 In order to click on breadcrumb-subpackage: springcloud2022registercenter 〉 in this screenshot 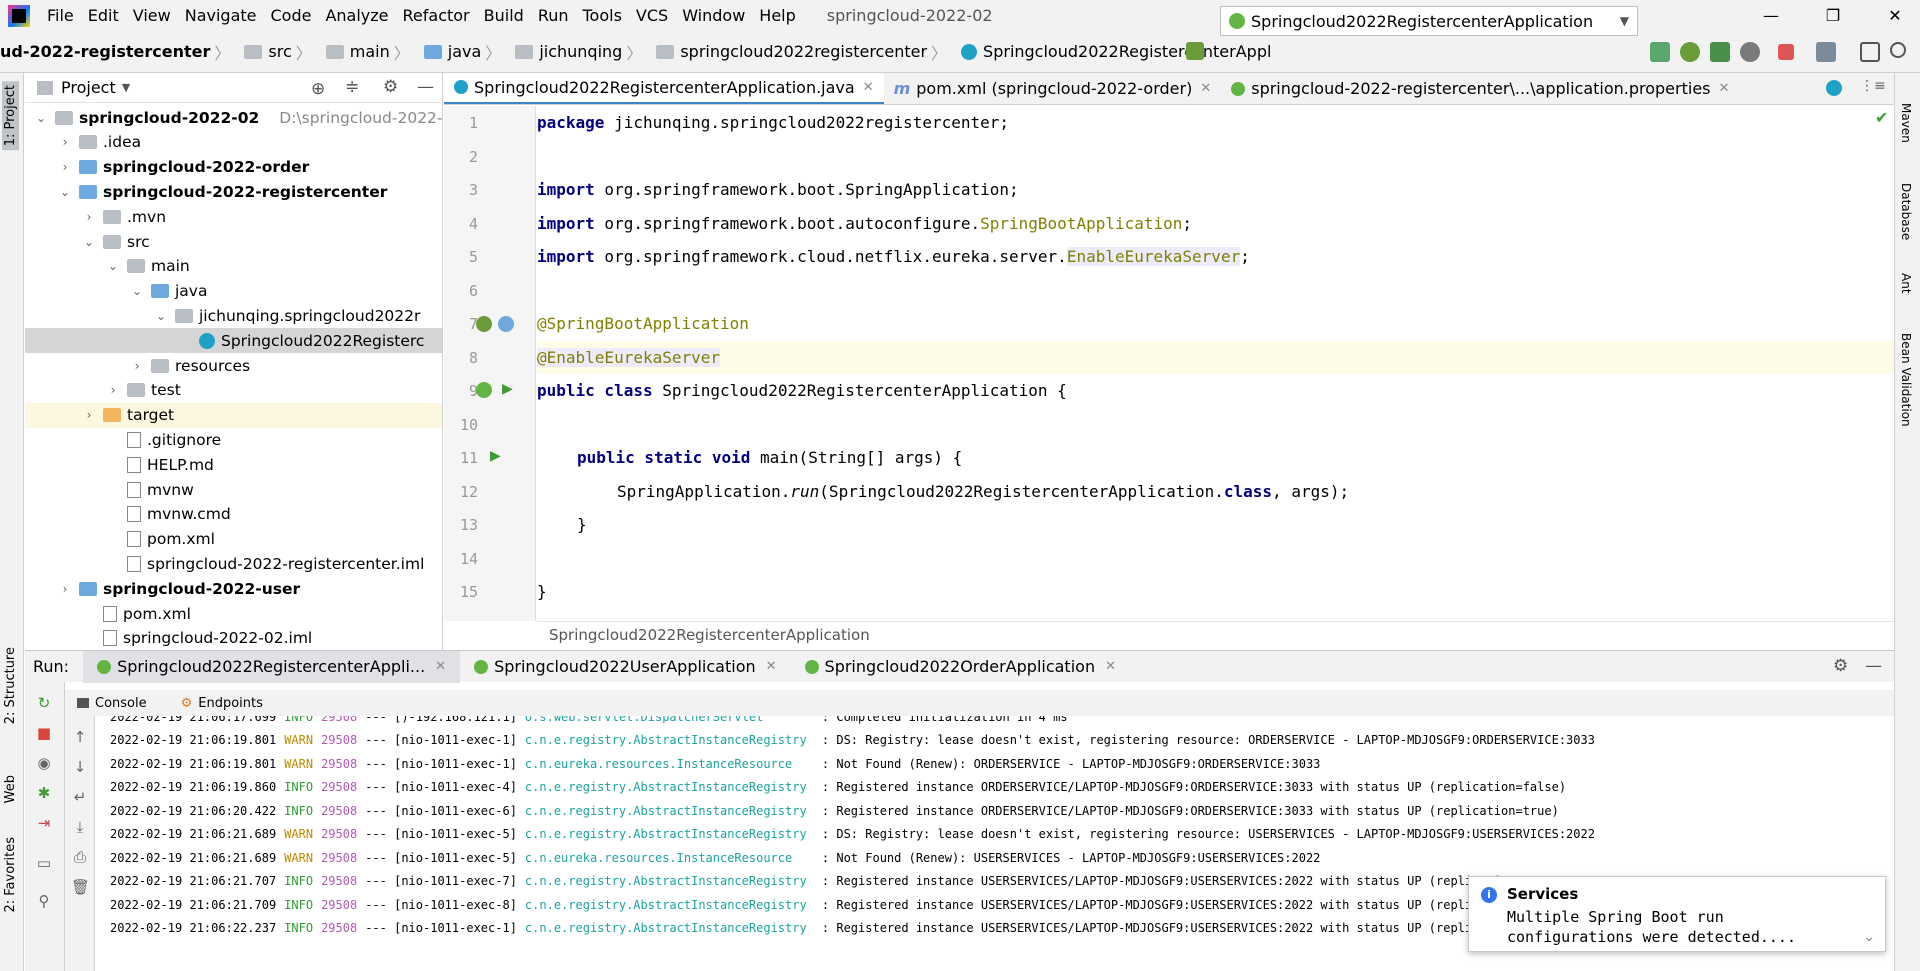, I will do `click(797, 52)`.